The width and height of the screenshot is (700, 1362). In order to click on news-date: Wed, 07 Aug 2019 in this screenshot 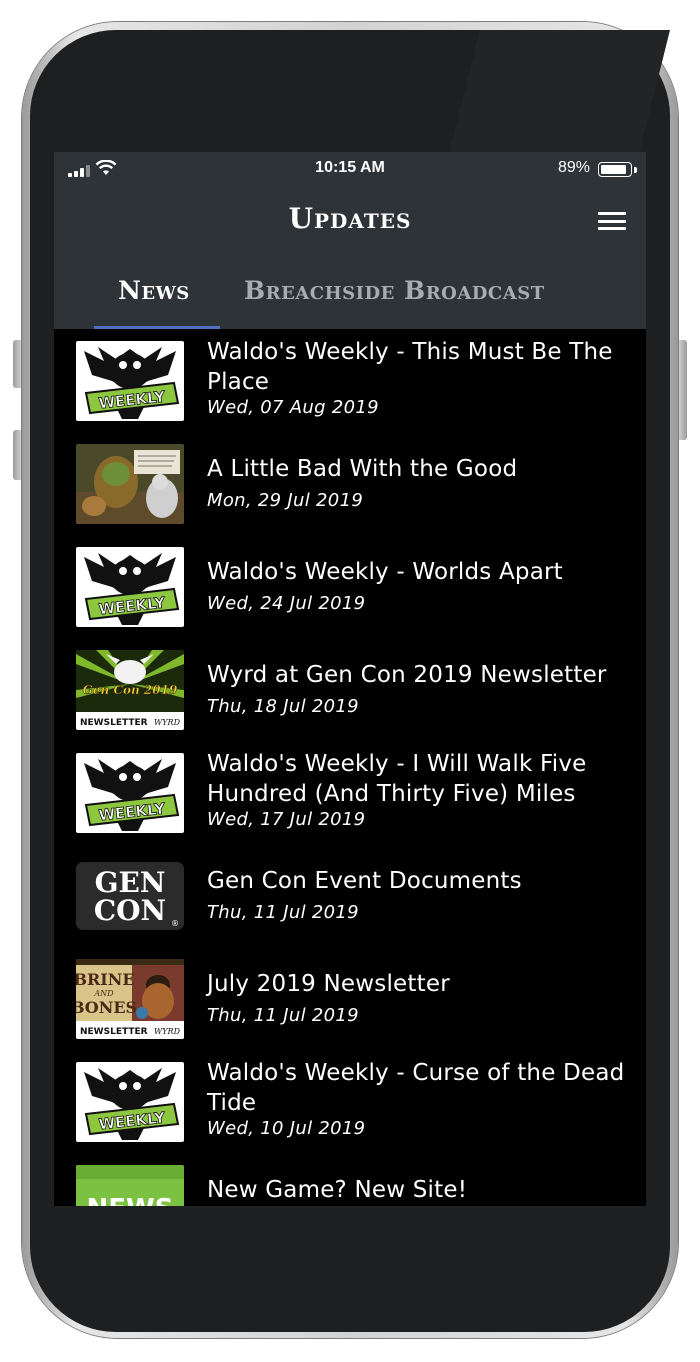, I will do `click(293, 407)`.